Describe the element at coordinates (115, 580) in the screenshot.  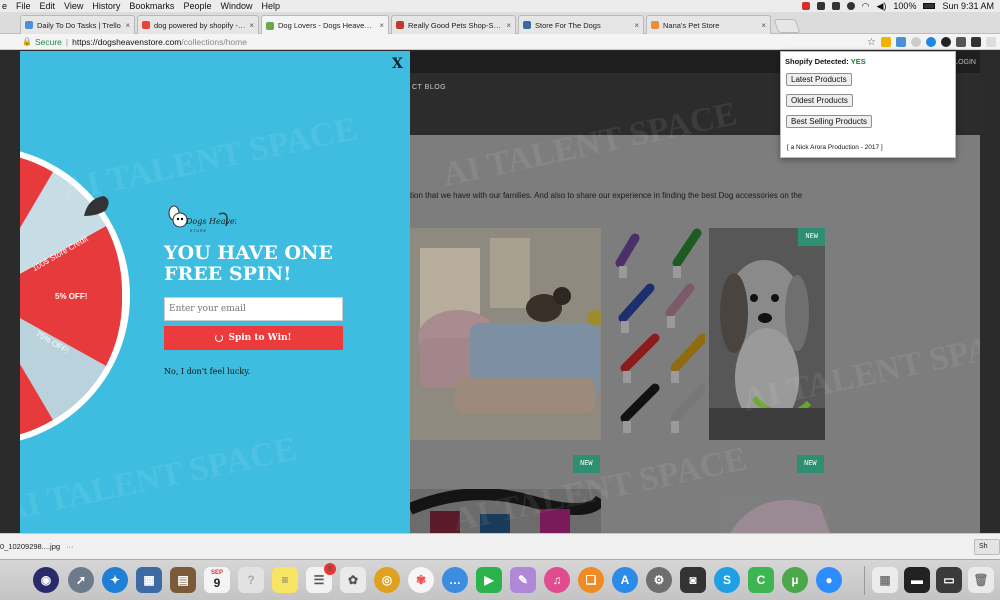
I see `safari-icon: ✦` at that location.